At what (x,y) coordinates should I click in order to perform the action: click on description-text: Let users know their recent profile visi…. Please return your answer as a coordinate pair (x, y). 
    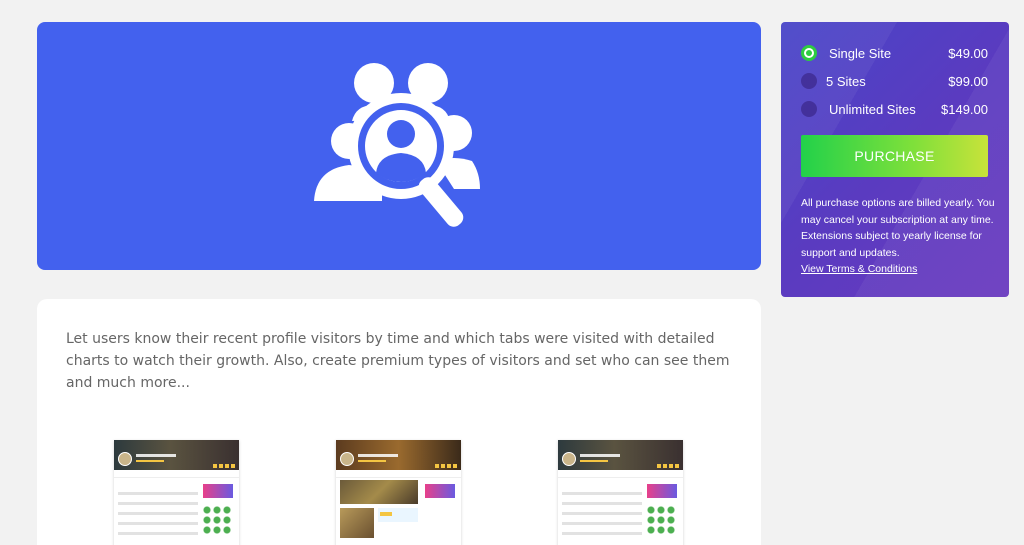
    Looking at the image, I should click on (398, 361).